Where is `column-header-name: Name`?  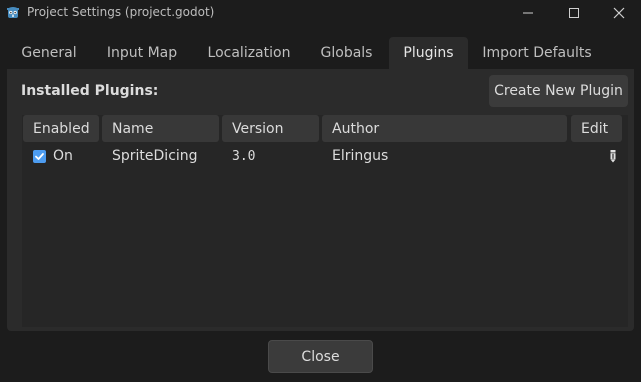
column-header-name: Name is located at coordinates (160, 128).